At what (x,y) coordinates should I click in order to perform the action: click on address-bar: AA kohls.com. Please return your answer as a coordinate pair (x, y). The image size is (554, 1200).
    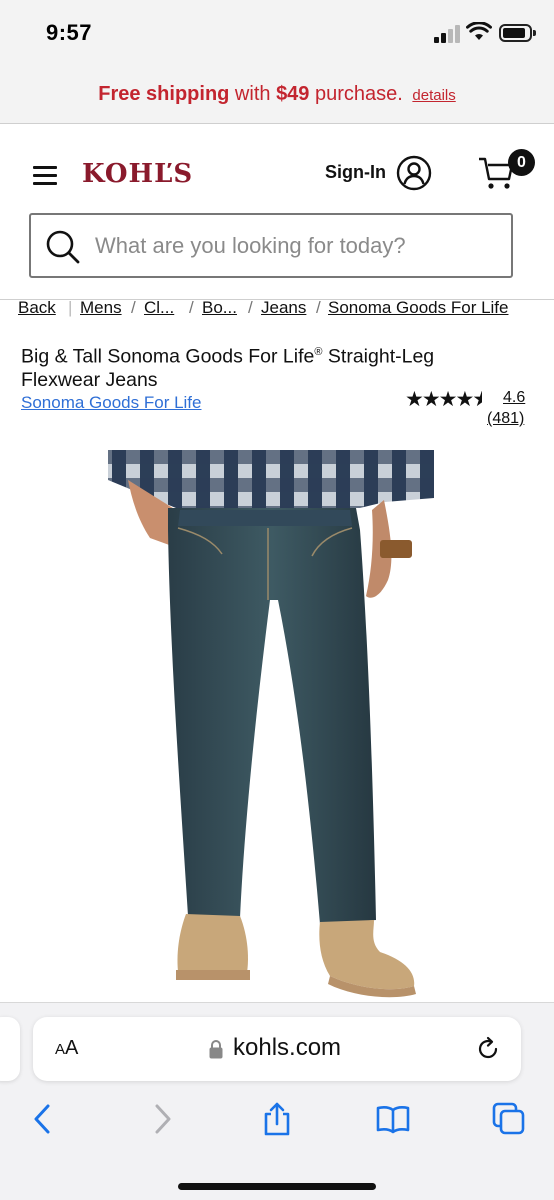
    Looking at the image, I should click on (277, 1049).